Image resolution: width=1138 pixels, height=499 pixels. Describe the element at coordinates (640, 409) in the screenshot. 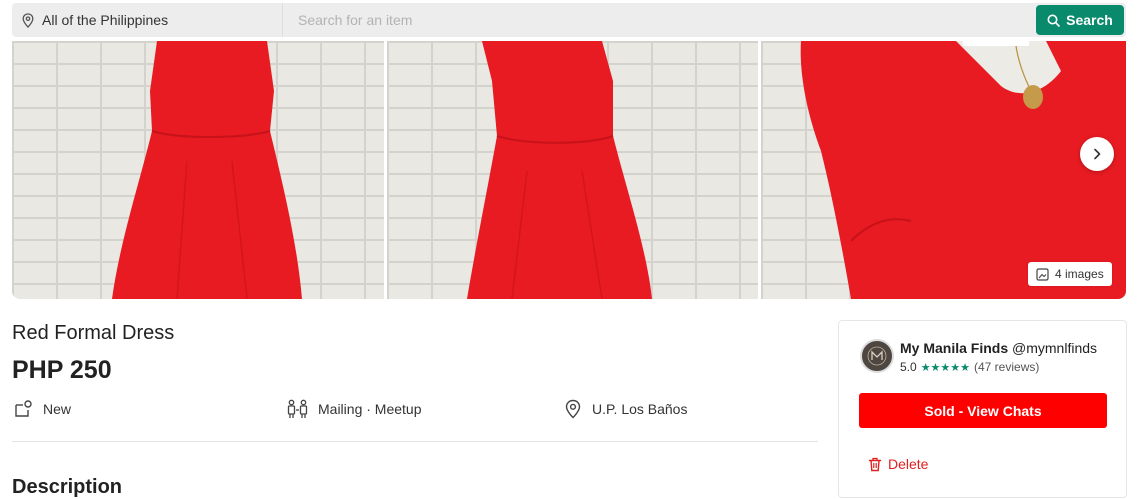

I see `location-label: U.P. Los Baños` at that location.